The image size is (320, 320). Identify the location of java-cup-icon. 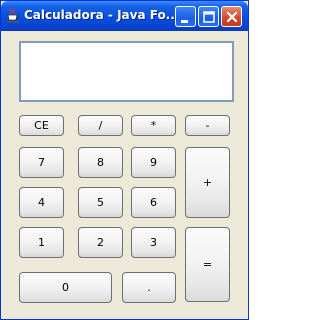
(13, 15).